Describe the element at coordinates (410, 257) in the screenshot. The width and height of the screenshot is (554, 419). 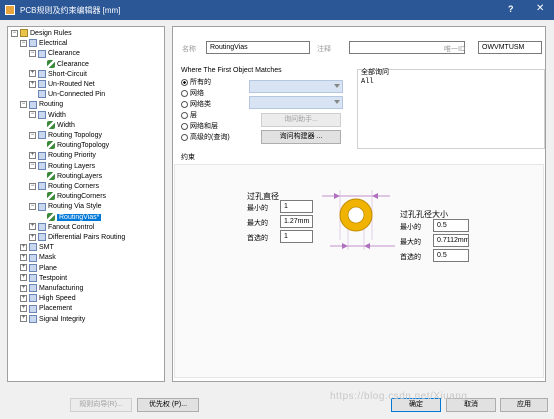
I see `hole-preferred-label: 首选的` at that location.